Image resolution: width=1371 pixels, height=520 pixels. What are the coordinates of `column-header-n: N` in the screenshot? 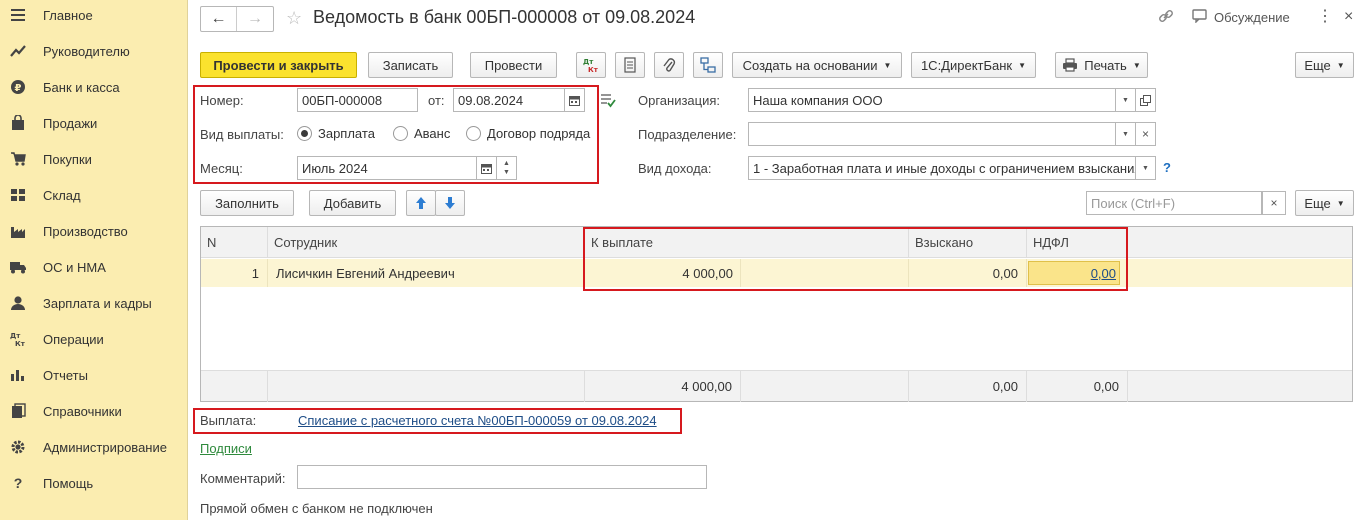 It's located at (234, 242).